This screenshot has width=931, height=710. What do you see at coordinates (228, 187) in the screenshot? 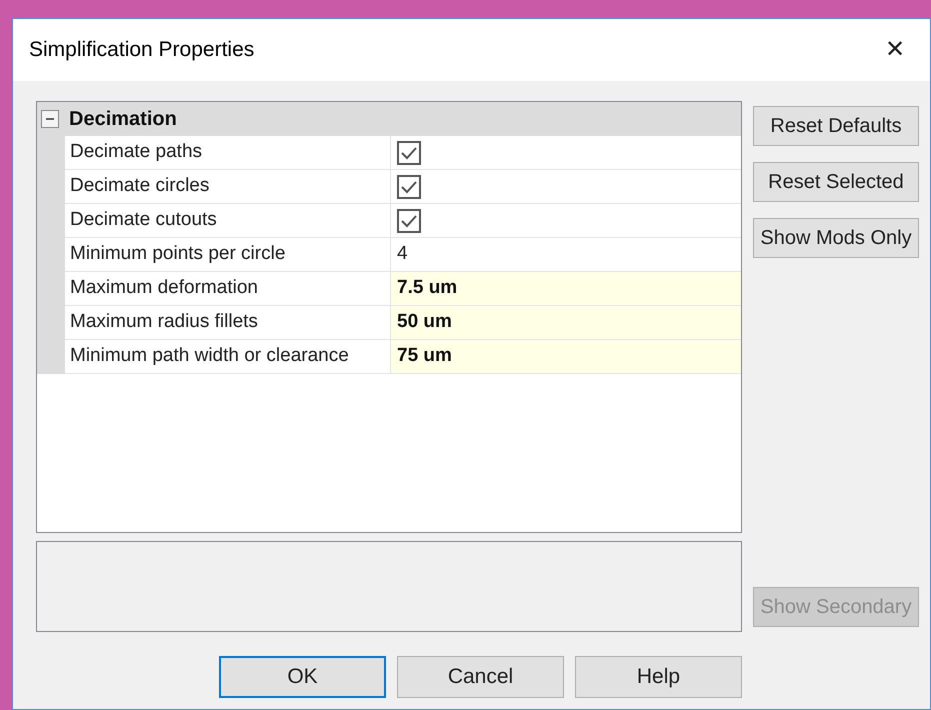
I see `property-label: Decimate circles` at bounding box center [228, 187].